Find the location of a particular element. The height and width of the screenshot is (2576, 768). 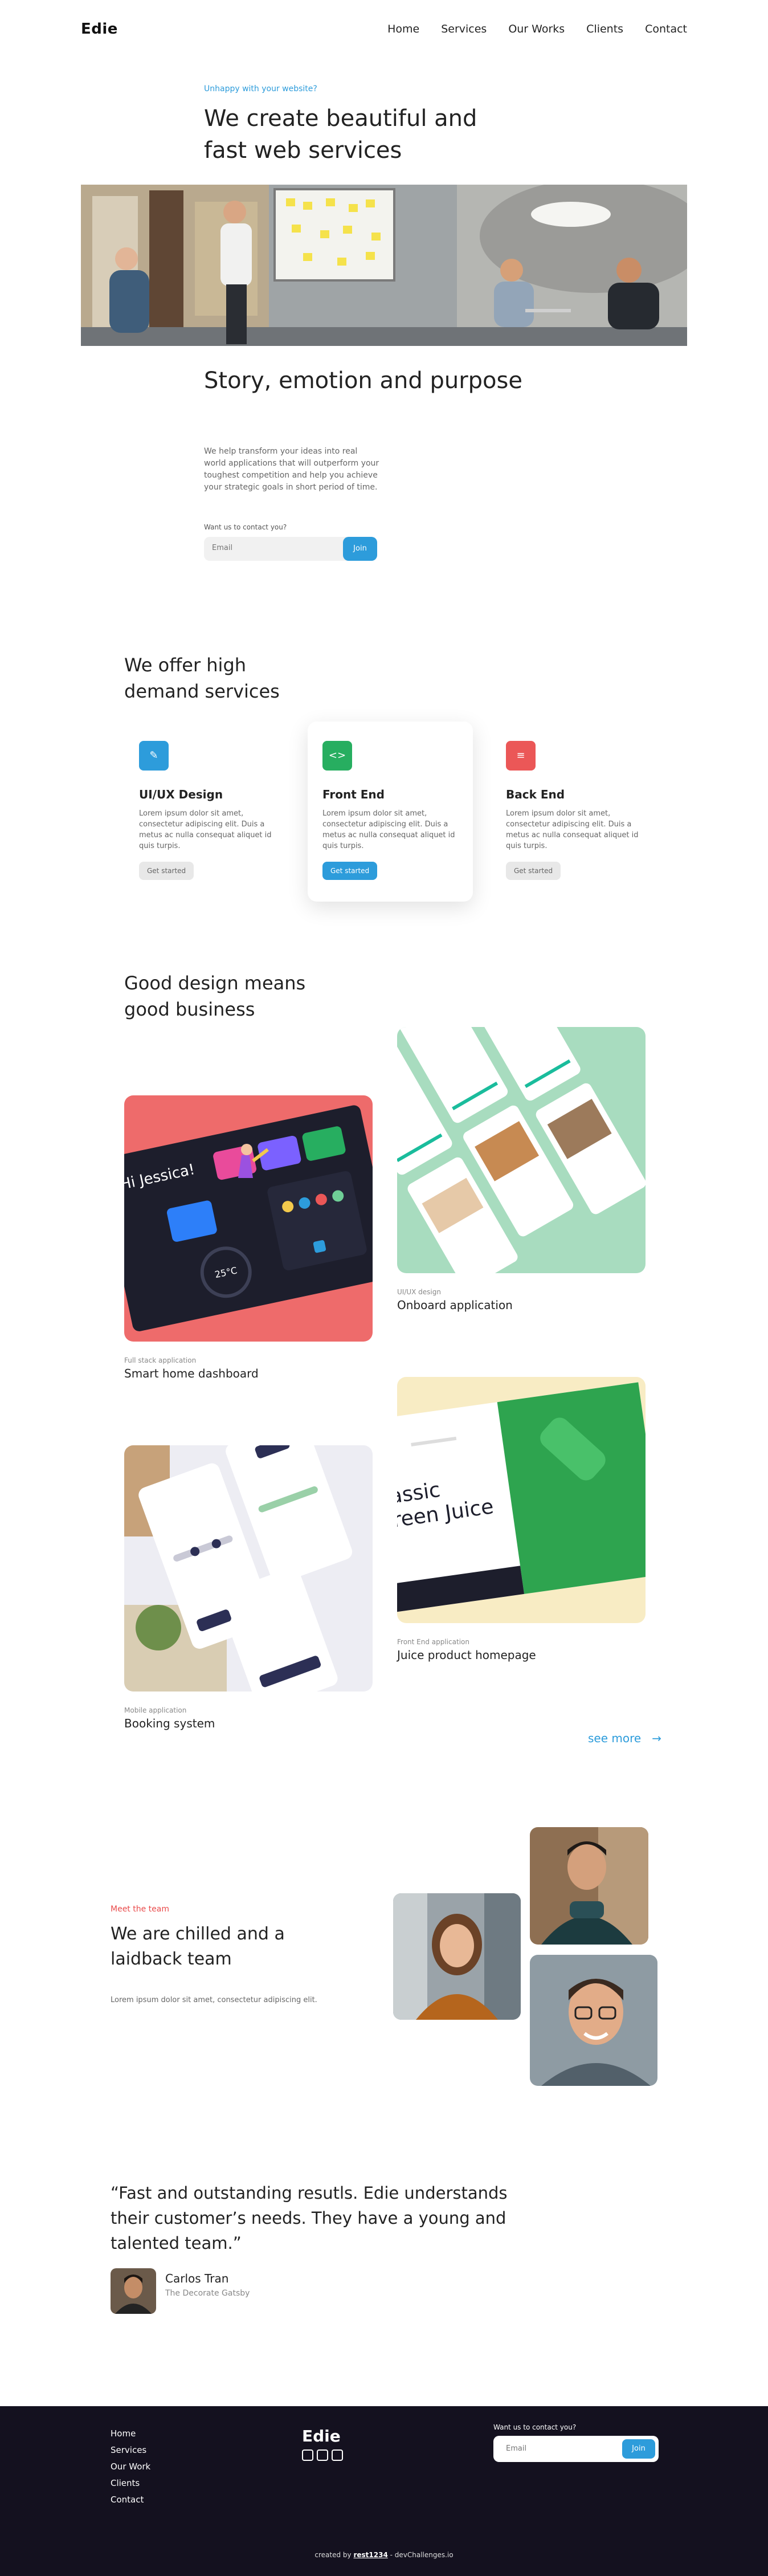

avatar is located at coordinates (133, 2291).